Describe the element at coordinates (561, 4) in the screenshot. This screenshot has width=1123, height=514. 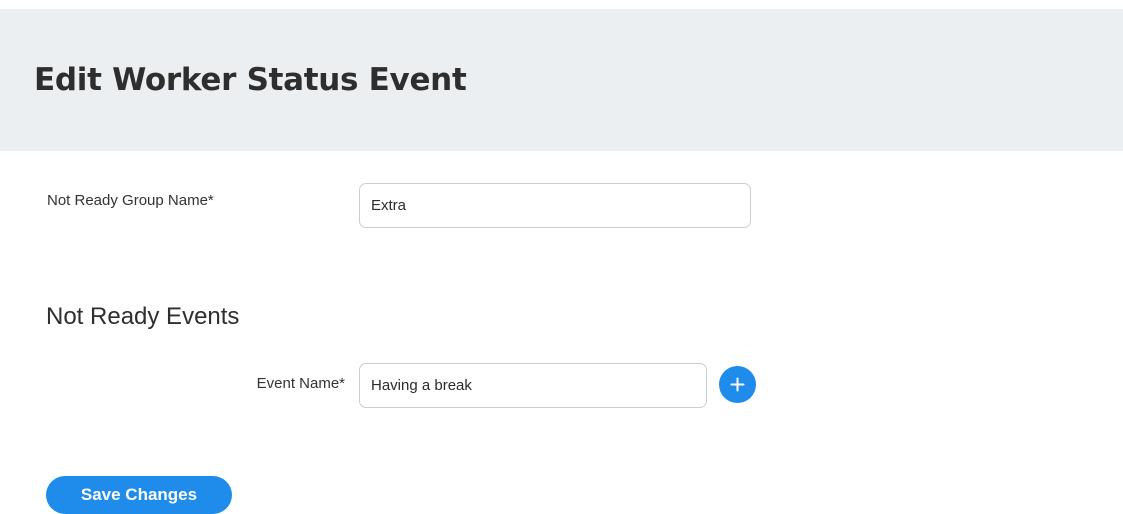
I see `top-strip` at that location.